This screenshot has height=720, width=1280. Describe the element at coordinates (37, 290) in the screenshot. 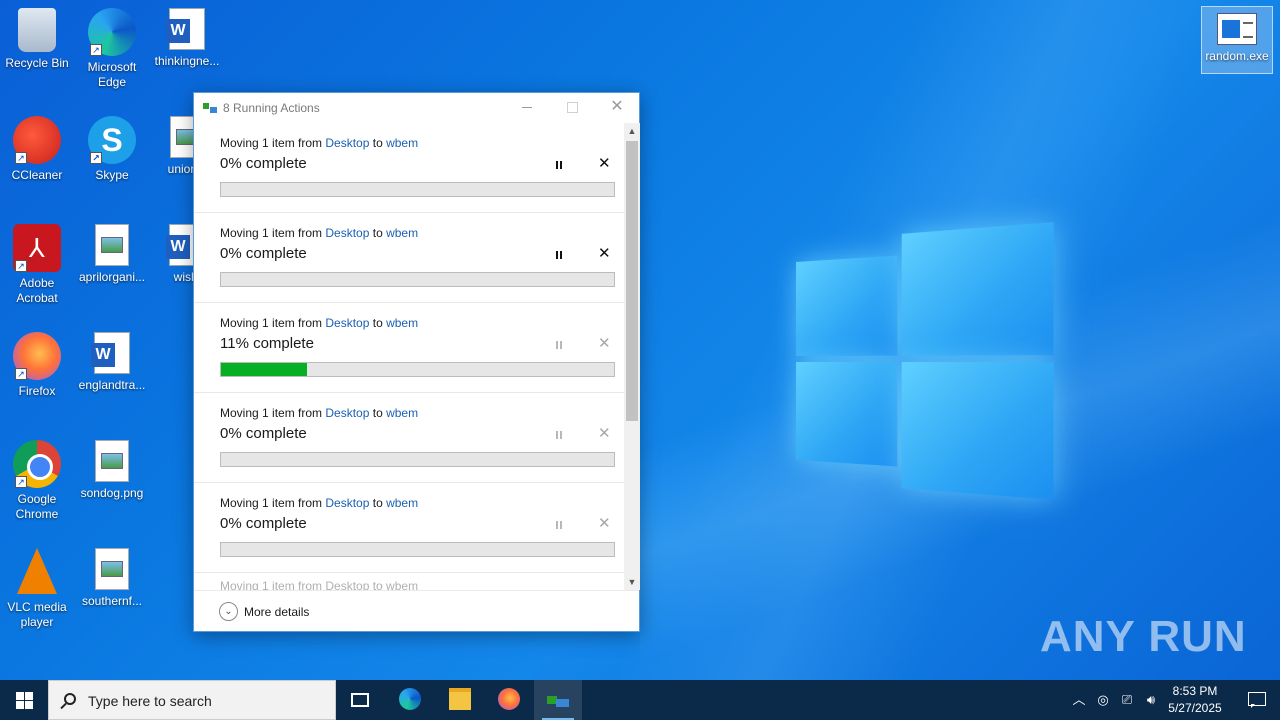

I see `desktop-icon-label: Adobe Acrobat` at that location.